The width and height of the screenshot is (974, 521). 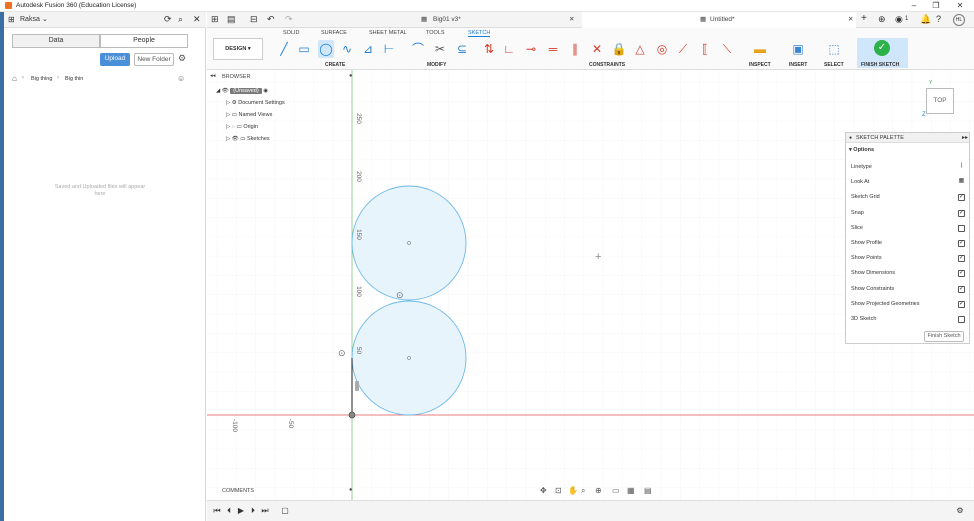 What do you see at coordinates (573, 490) in the screenshot?
I see `pan-icon: ✋` at bounding box center [573, 490].